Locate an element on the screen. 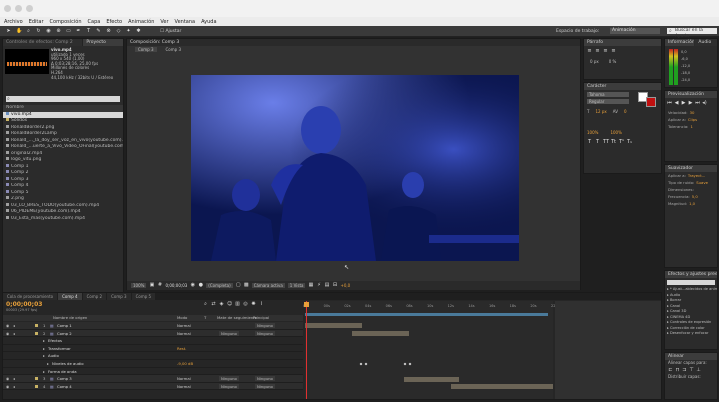  tab-effects-presets: Efectos y ajustes preestablecidos is located at coordinates (691, 274).